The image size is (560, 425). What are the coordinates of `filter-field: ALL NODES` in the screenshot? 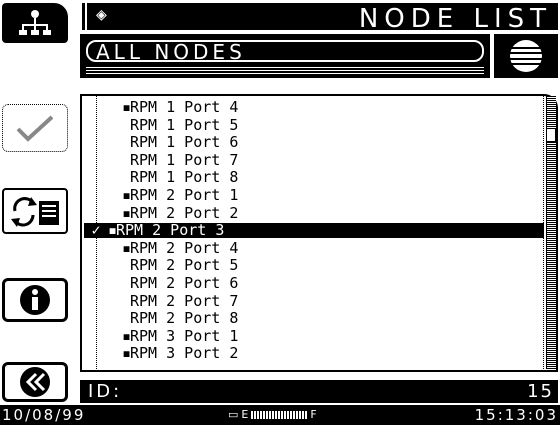 It's located at (285, 51).